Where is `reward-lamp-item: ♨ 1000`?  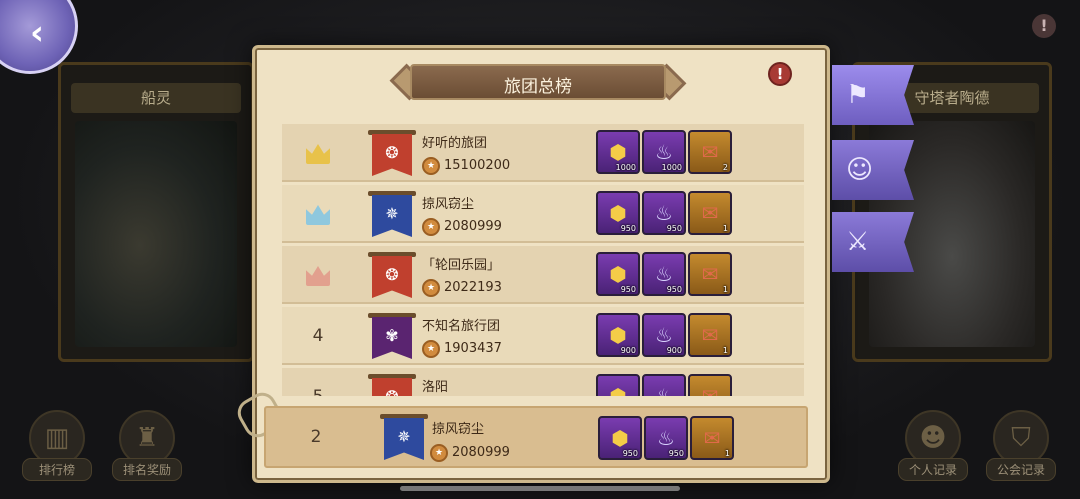
reward-lamp-item: ♨ 1000 is located at coordinates (664, 152).